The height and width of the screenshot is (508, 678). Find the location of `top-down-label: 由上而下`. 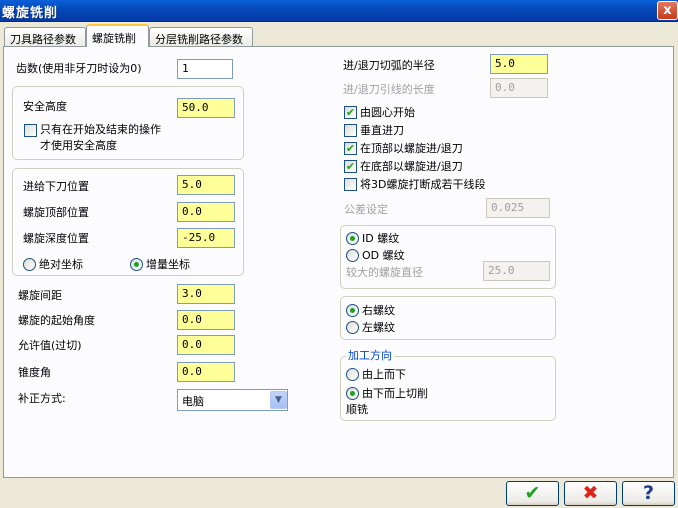

top-down-label: 由上而下 is located at coordinates (384, 374).